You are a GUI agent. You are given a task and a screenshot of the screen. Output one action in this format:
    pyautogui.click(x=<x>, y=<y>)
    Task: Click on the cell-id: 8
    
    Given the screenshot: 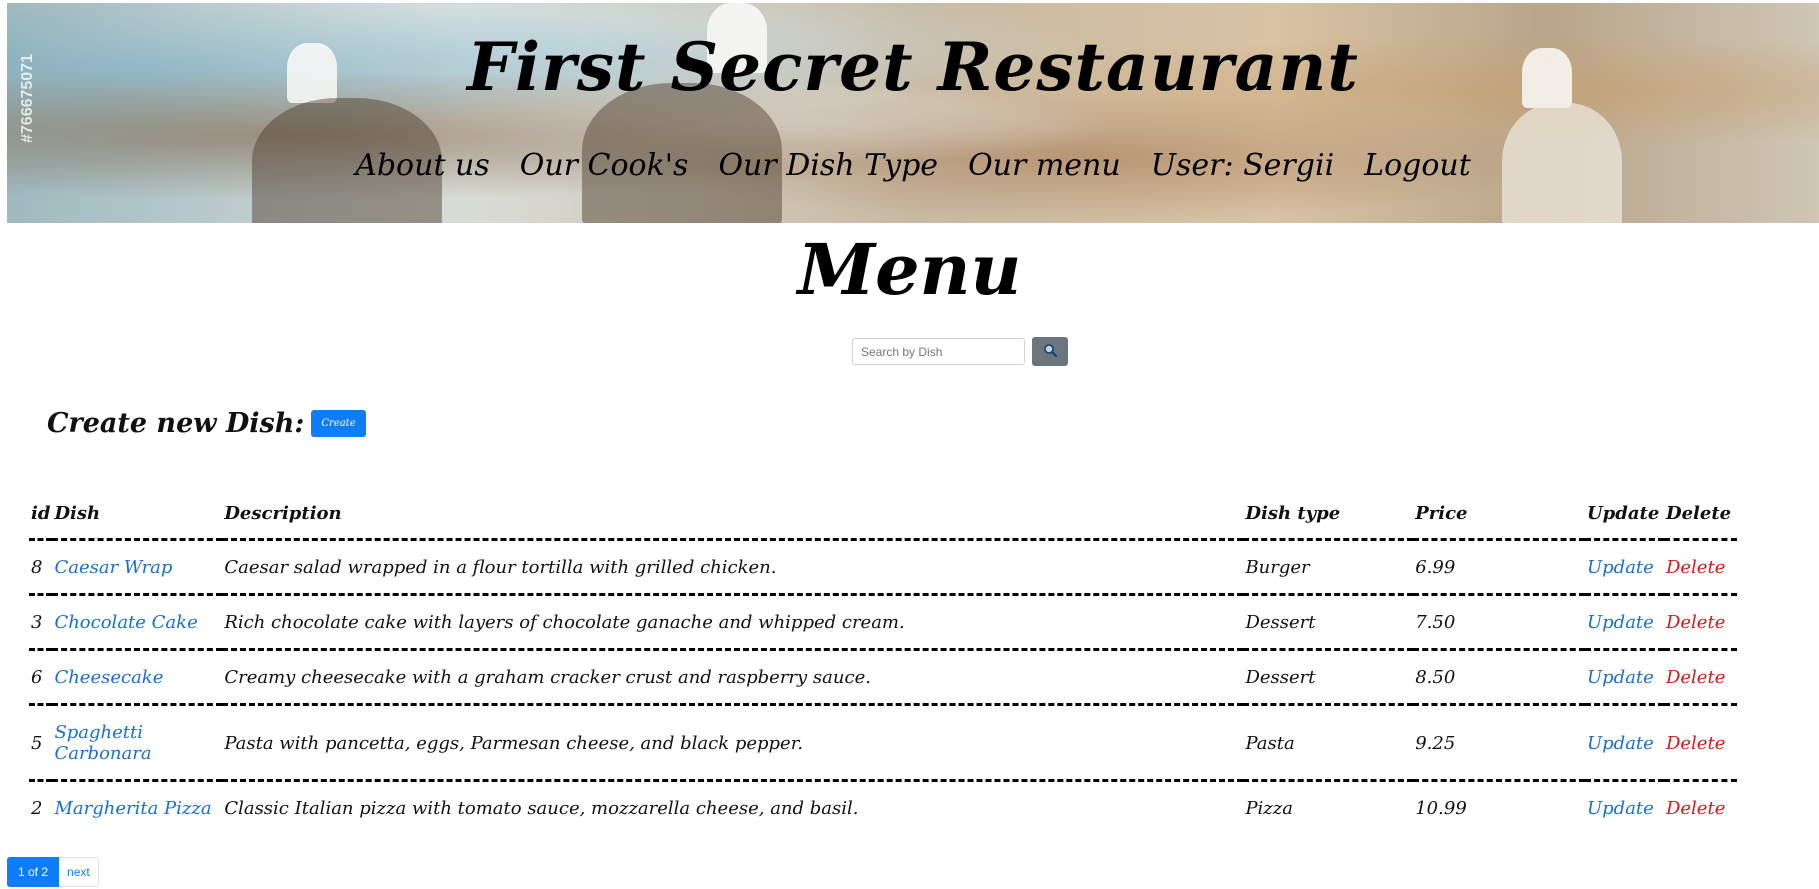 What is the action you would take?
    pyautogui.click(x=41, y=567)
    